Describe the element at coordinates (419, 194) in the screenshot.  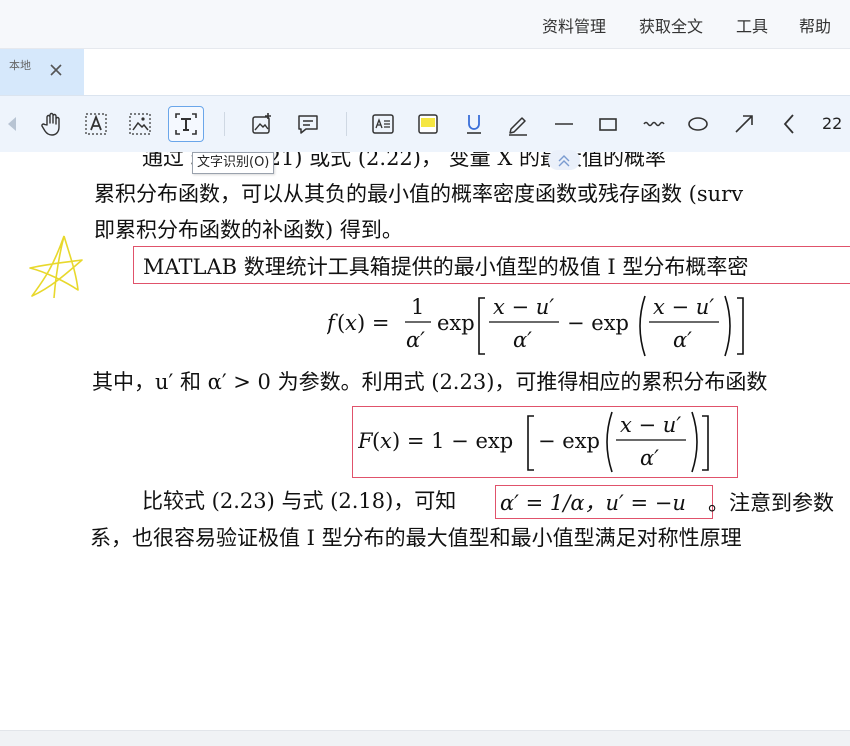
I see `document-line: 累积分布函数，可以从其负的最小值的概率密度函数或残存函数 (surv` at that location.